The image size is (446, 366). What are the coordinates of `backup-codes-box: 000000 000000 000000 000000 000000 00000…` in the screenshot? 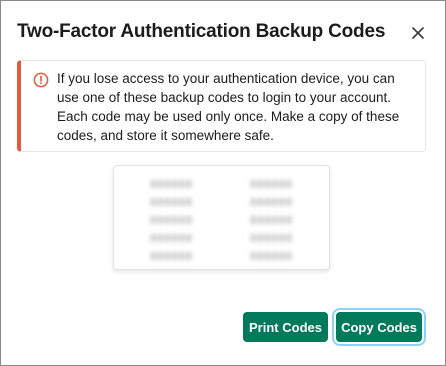 It's located at (221, 217).